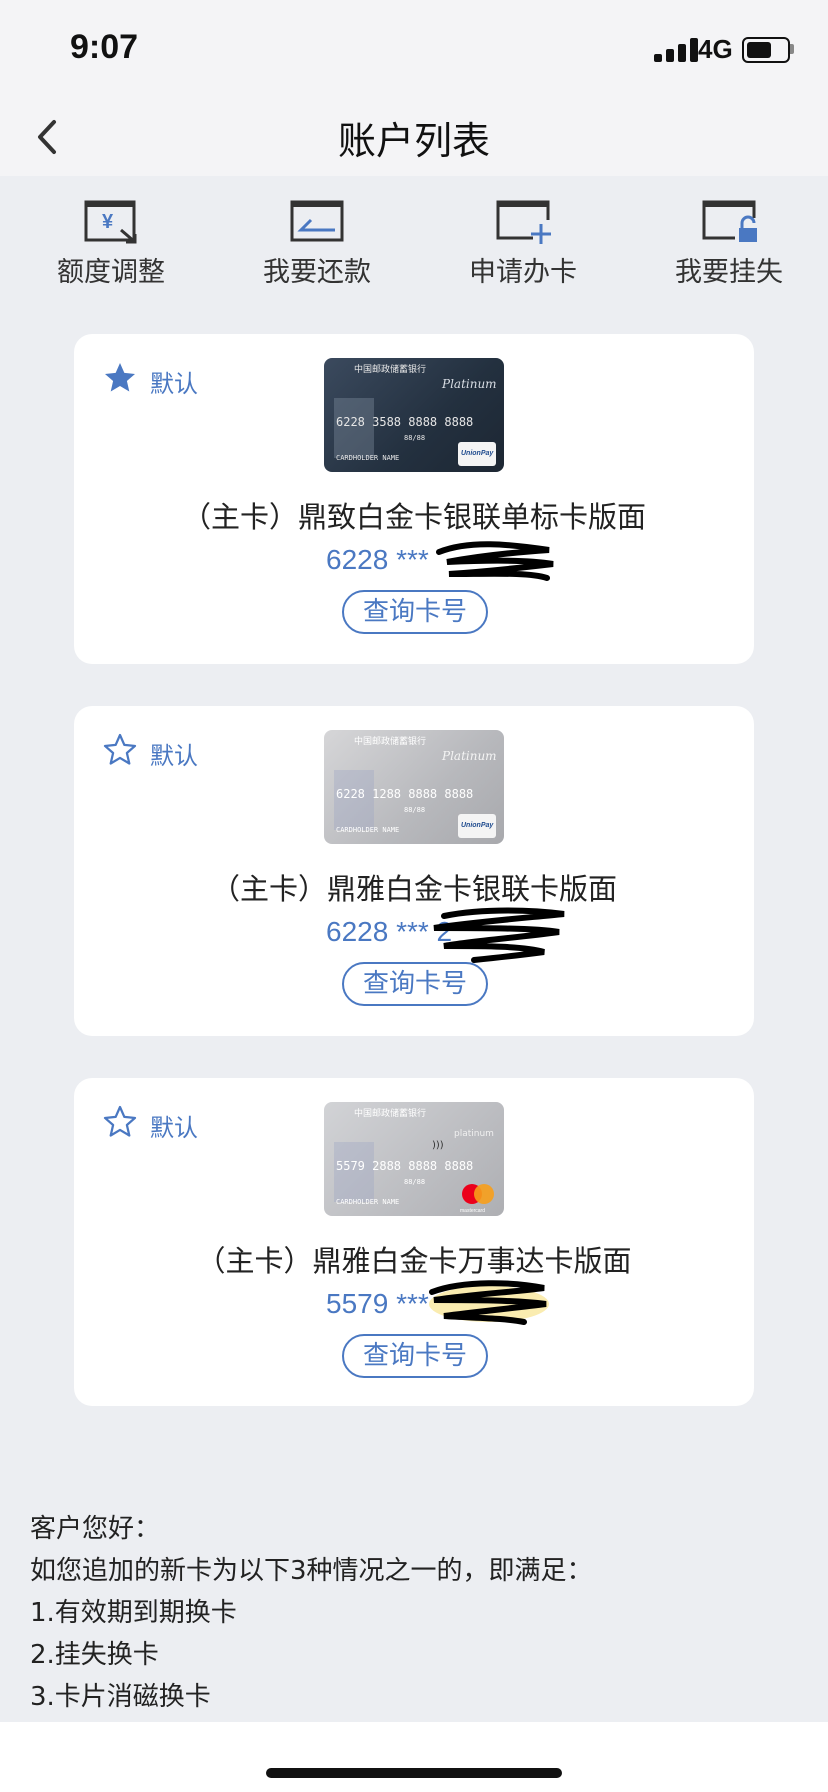 This screenshot has width=828, height=1792. What do you see at coordinates (715, 49) in the screenshot?
I see `network-type: 4G` at bounding box center [715, 49].